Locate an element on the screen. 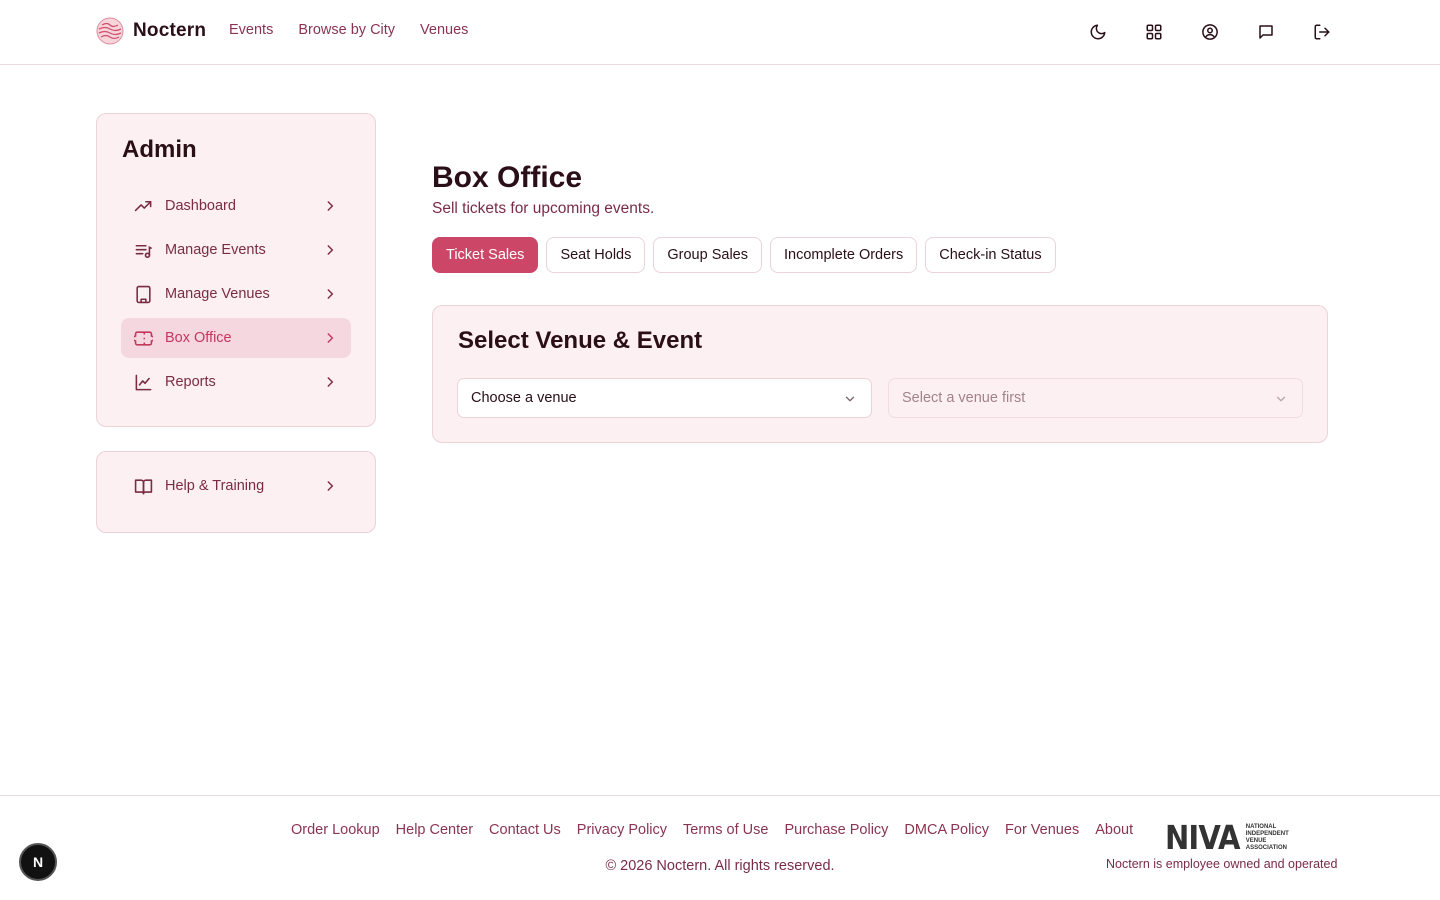 The image size is (1440, 900). help-menu: Help & Training is located at coordinates (236, 488).